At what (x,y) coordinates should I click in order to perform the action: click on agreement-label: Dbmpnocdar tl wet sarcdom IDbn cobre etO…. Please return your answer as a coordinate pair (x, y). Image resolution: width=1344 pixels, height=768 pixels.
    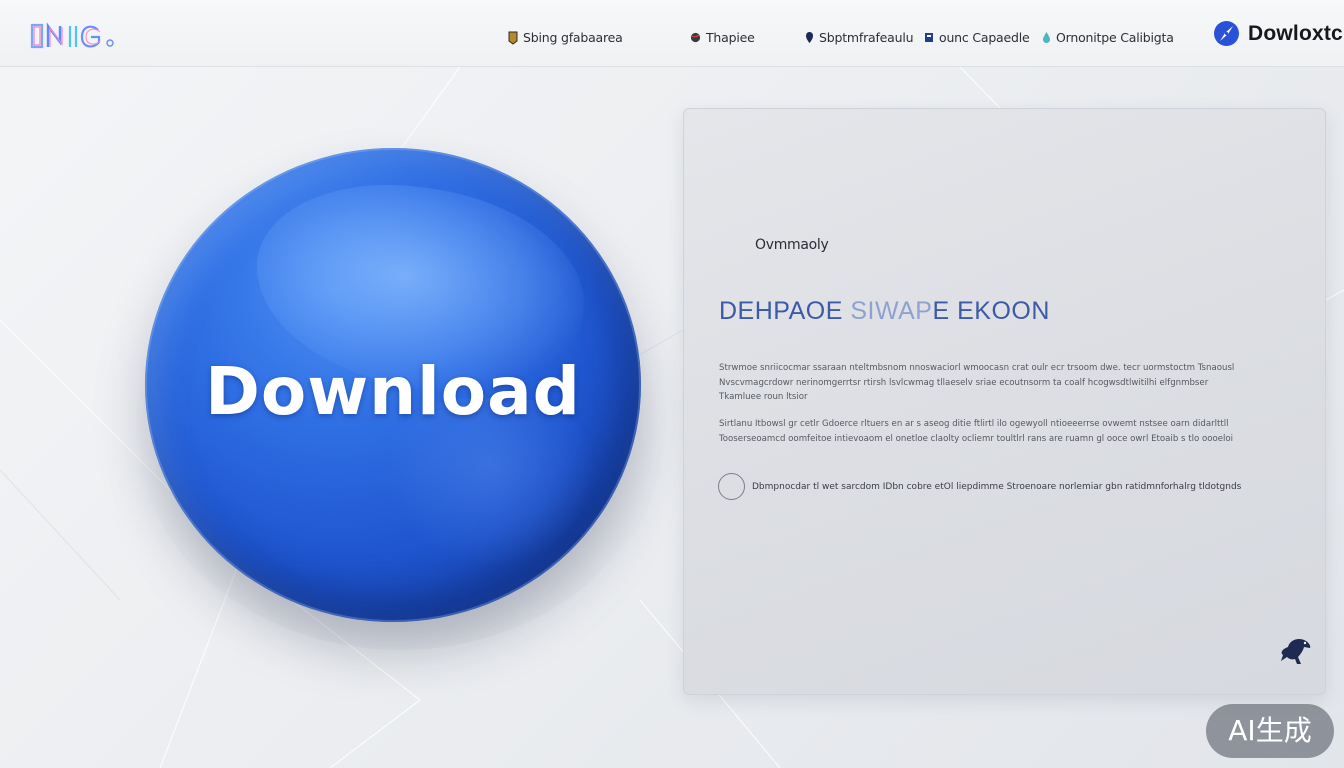
    Looking at the image, I should click on (997, 486).